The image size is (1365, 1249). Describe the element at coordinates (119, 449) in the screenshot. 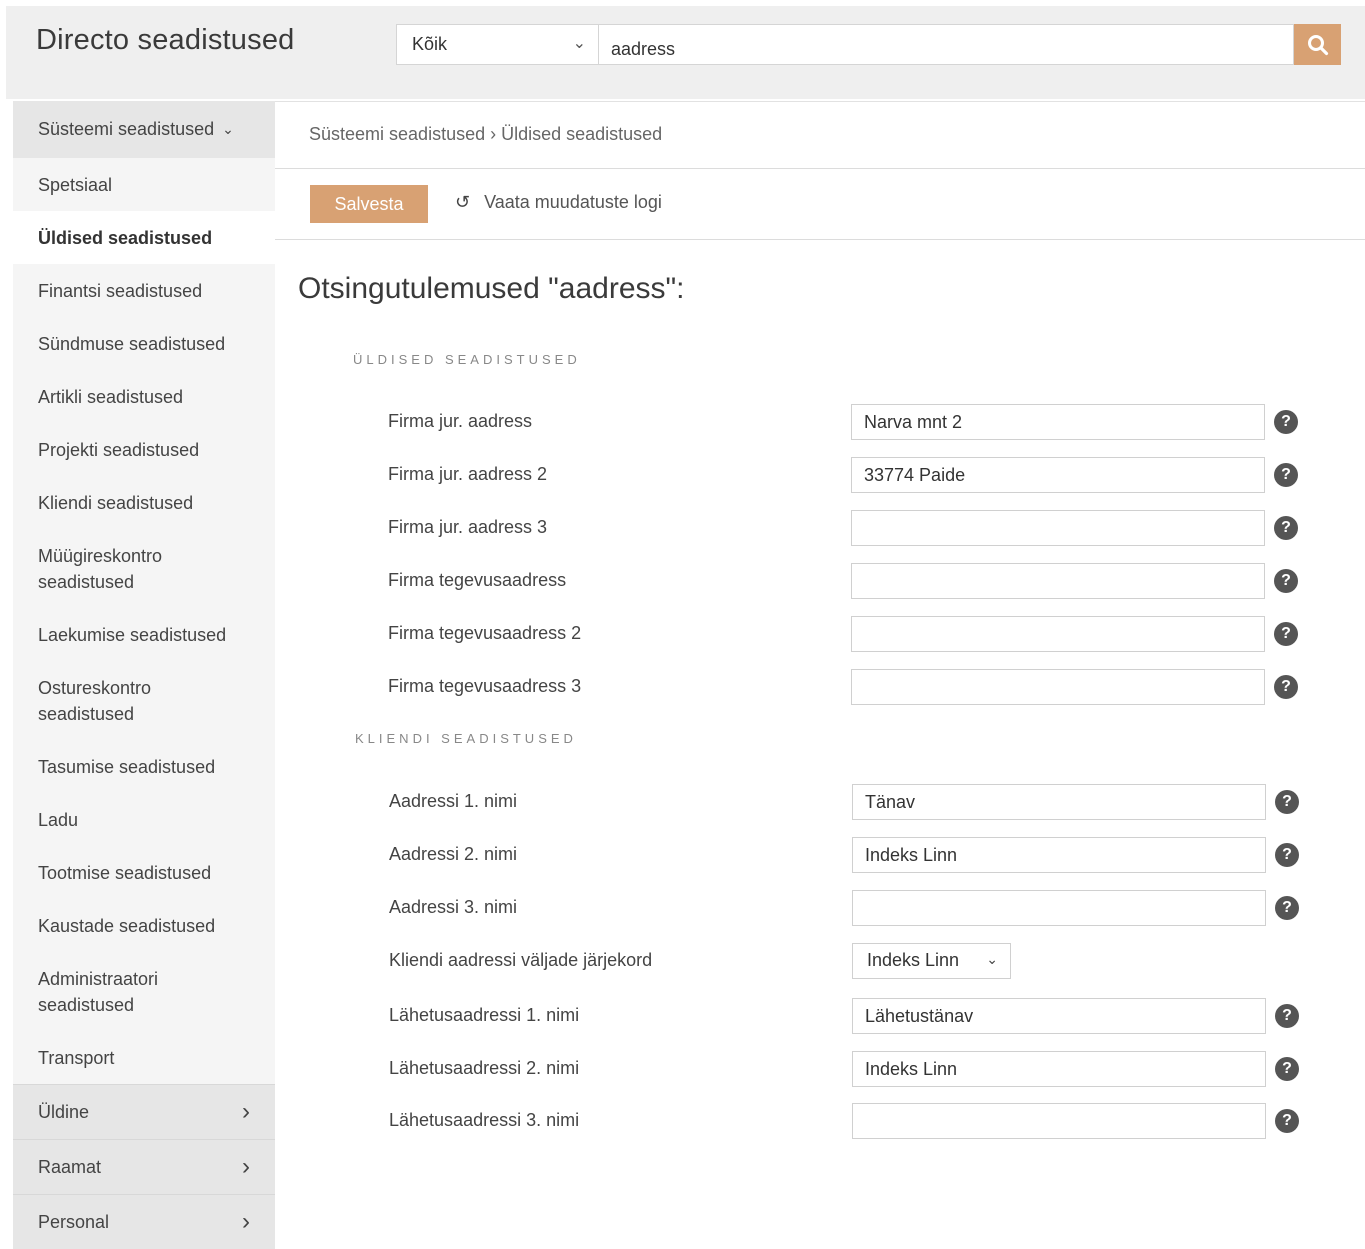

I see `sidebar-item-label: Projekti seadistused` at that location.